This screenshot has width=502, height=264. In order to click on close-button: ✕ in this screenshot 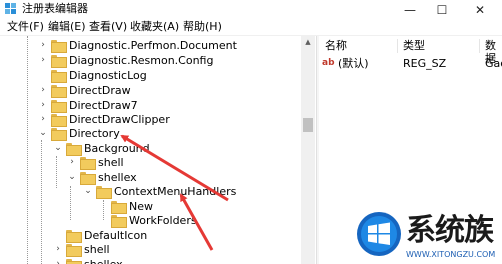, I will do `click(480, 9)`.